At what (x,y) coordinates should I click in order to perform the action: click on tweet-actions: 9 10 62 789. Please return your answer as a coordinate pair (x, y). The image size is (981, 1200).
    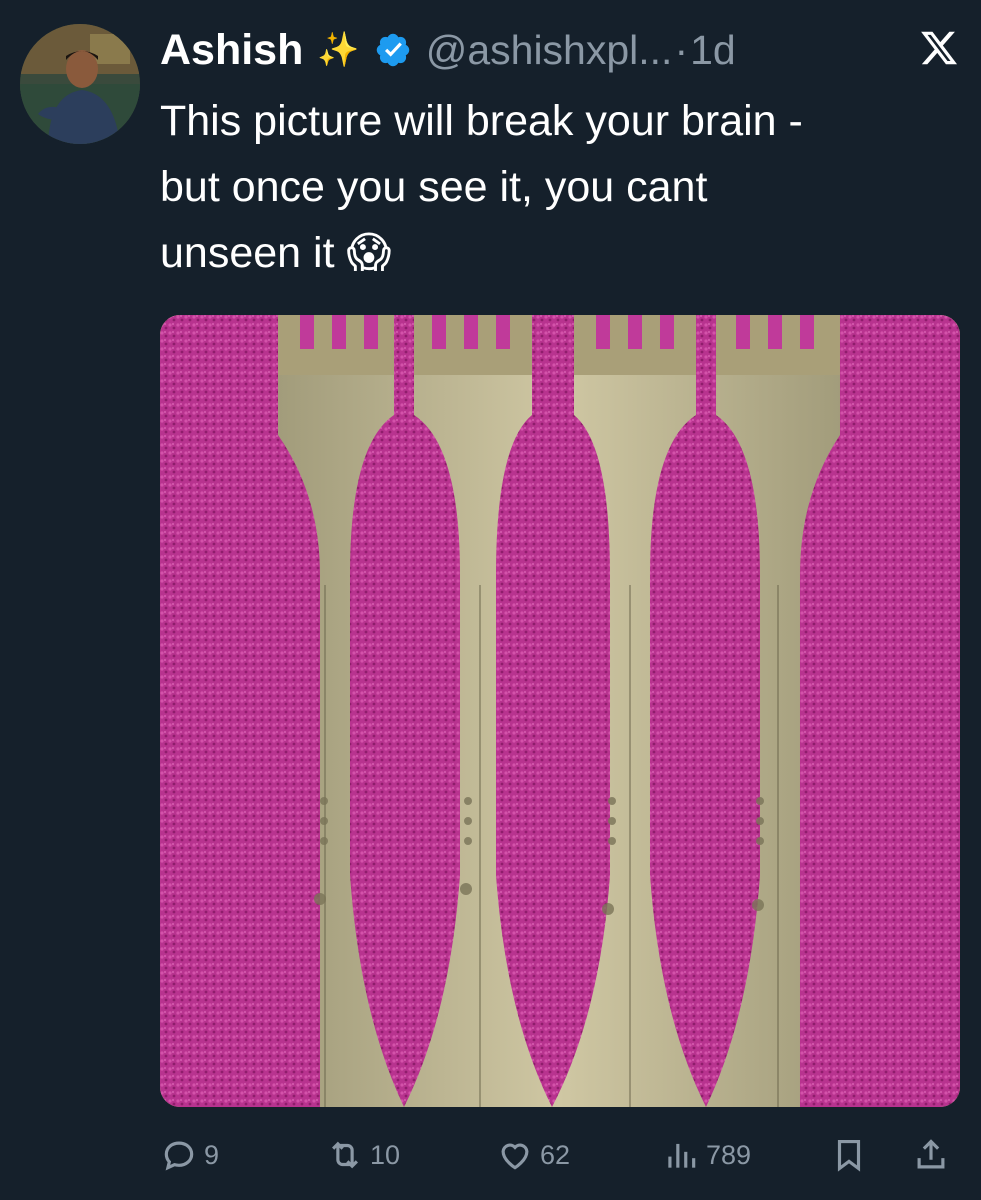
    Looking at the image, I should click on (560, 1155).